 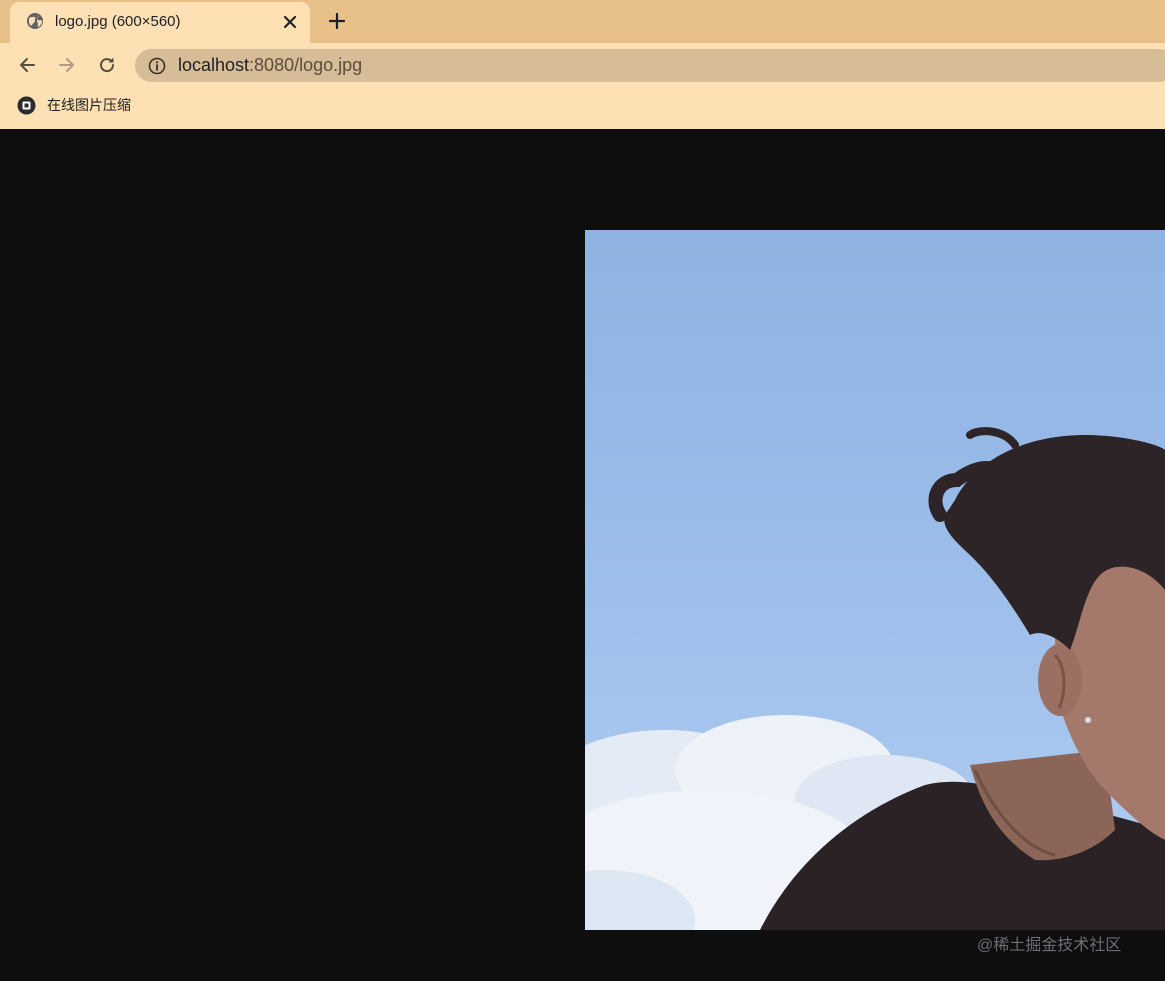 I want to click on address-bar: localhost:8080/logo.jpg, so click(x=650, y=65).